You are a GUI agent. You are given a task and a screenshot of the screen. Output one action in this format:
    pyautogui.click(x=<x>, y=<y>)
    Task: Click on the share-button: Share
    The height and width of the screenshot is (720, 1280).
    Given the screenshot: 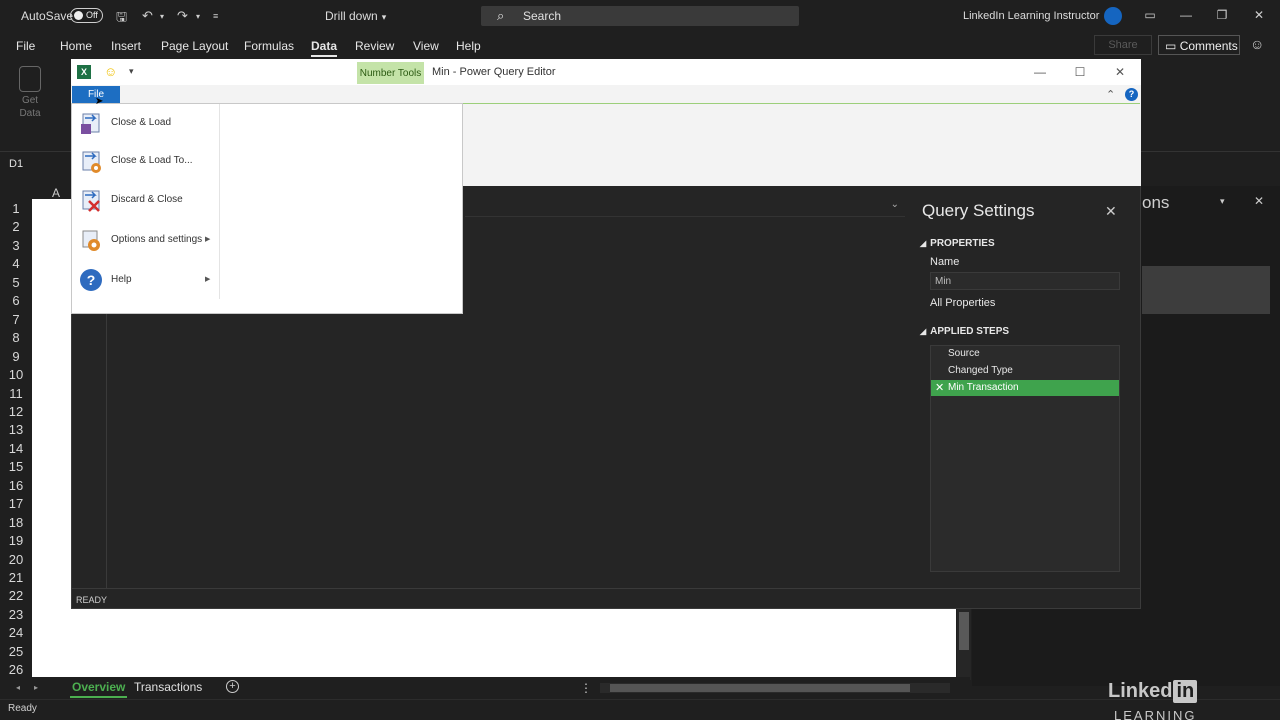 What is the action you would take?
    pyautogui.click(x=1123, y=45)
    